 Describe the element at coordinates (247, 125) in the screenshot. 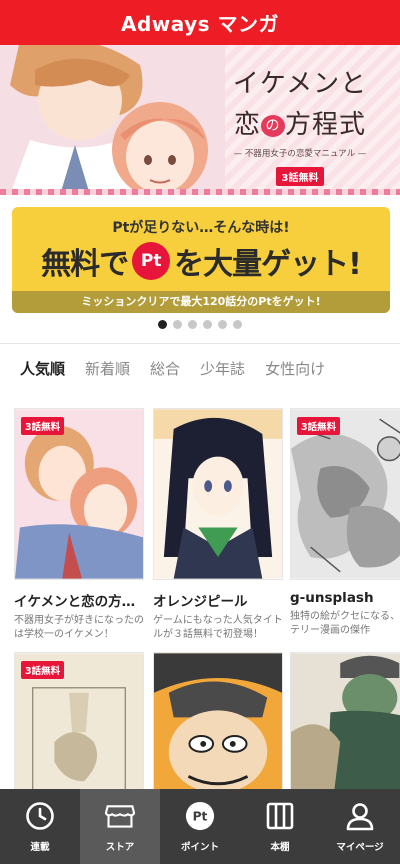

I see `hero-title-part: 恋` at that location.